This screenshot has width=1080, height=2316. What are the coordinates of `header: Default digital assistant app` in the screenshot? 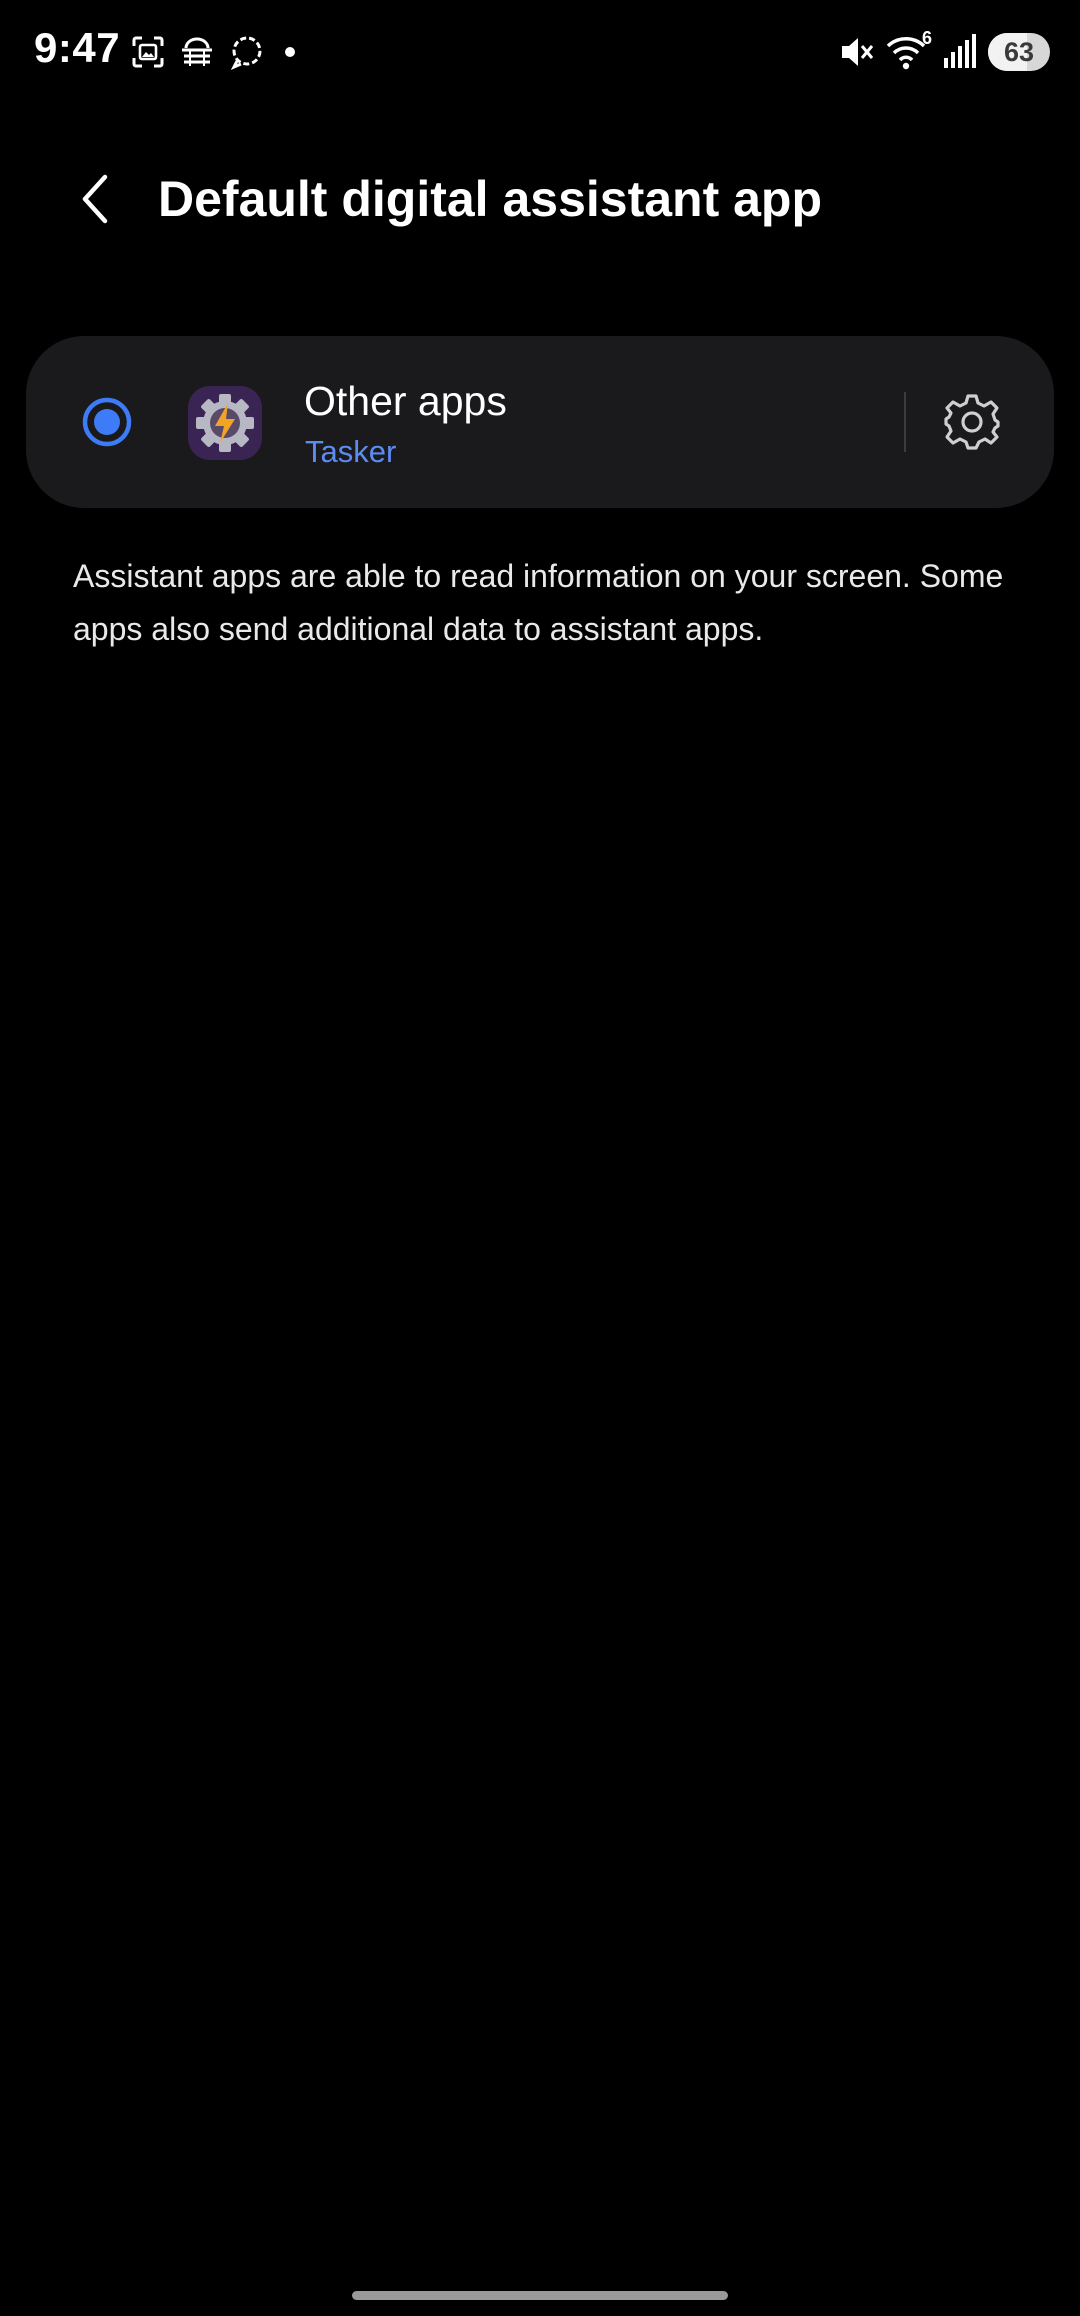 It's located at (540, 200).